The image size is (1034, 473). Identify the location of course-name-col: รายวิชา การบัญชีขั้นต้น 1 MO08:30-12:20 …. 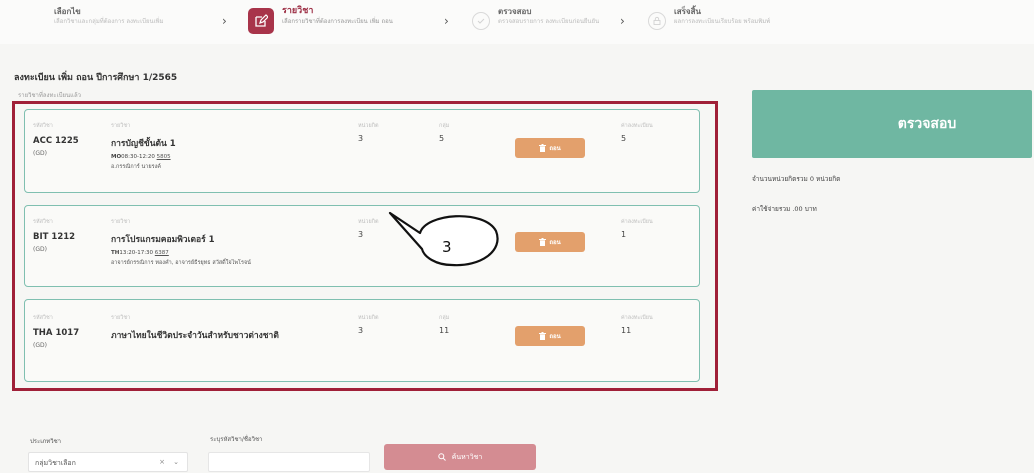
(143, 146).